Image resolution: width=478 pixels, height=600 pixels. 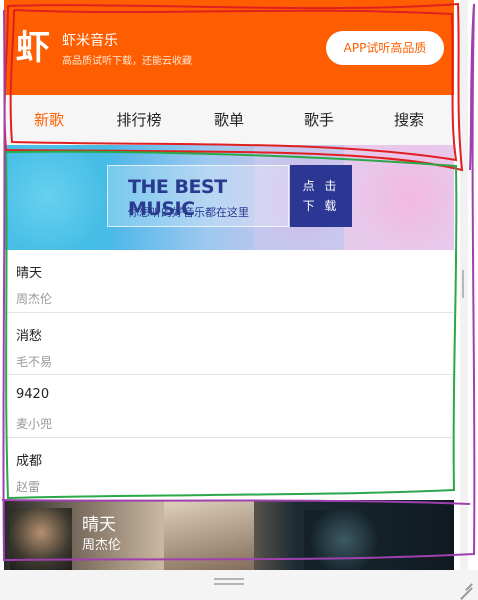 What do you see at coordinates (321, 196) in the screenshot?
I see `banner-download-button: 点 击 下 载` at bounding box center [321, 196].